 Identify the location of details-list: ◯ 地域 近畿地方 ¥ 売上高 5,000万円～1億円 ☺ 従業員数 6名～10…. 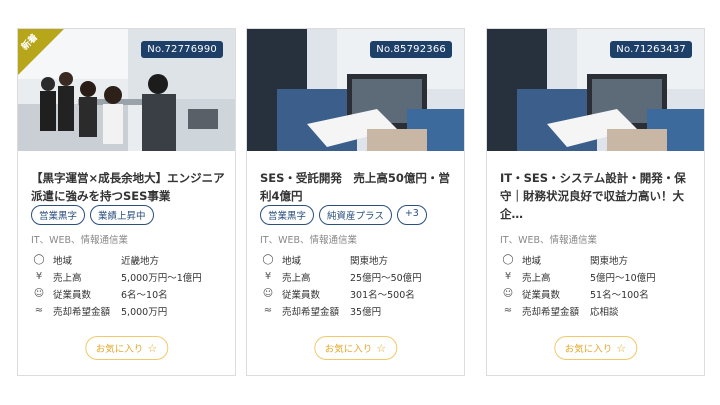
(129, 285).